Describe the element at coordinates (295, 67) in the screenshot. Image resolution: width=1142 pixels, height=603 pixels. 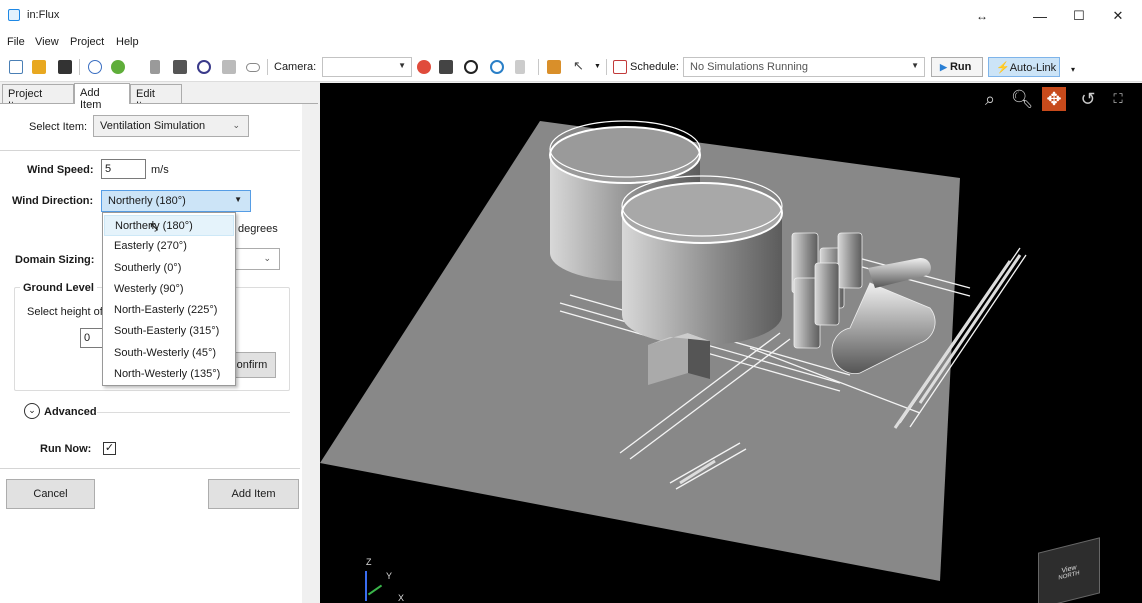
I see `camera-label: Camera:` at that location.